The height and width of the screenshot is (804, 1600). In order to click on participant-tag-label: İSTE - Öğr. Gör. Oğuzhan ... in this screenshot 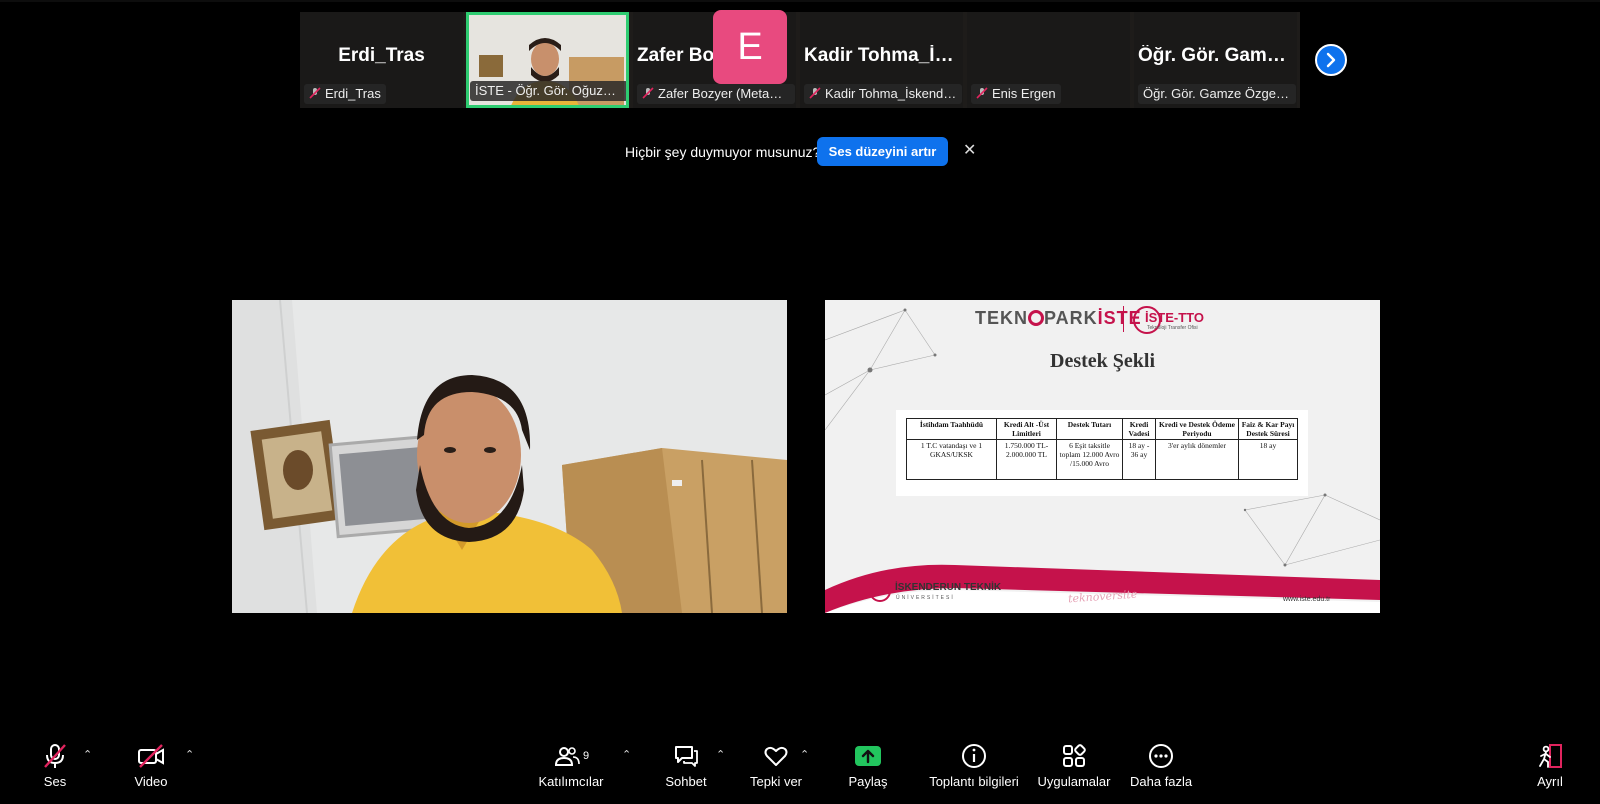, I will do `click(551, 90)`.